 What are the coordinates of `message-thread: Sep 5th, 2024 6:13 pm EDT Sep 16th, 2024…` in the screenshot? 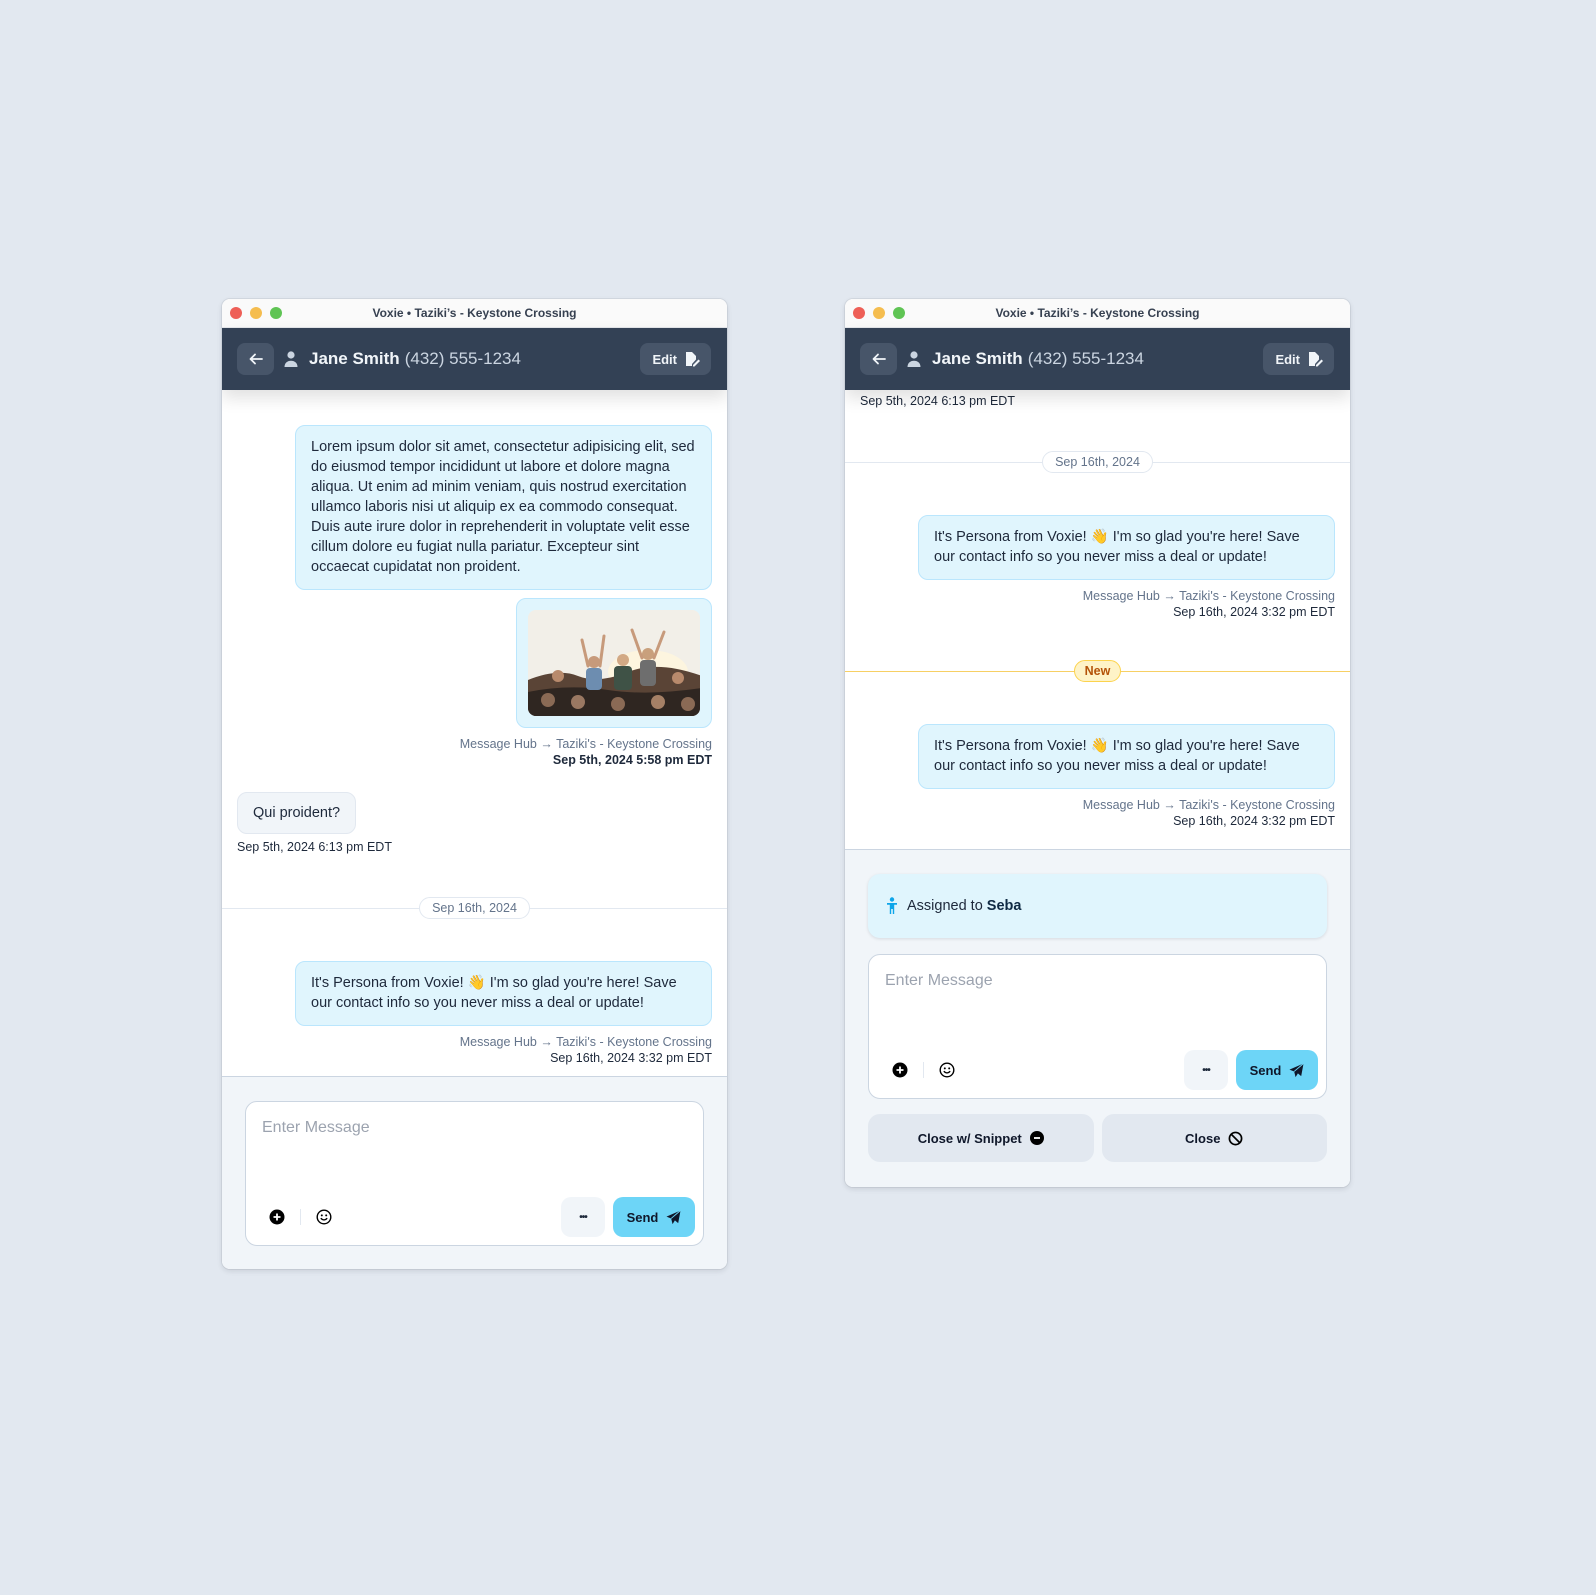 It's located at (1097, 619).